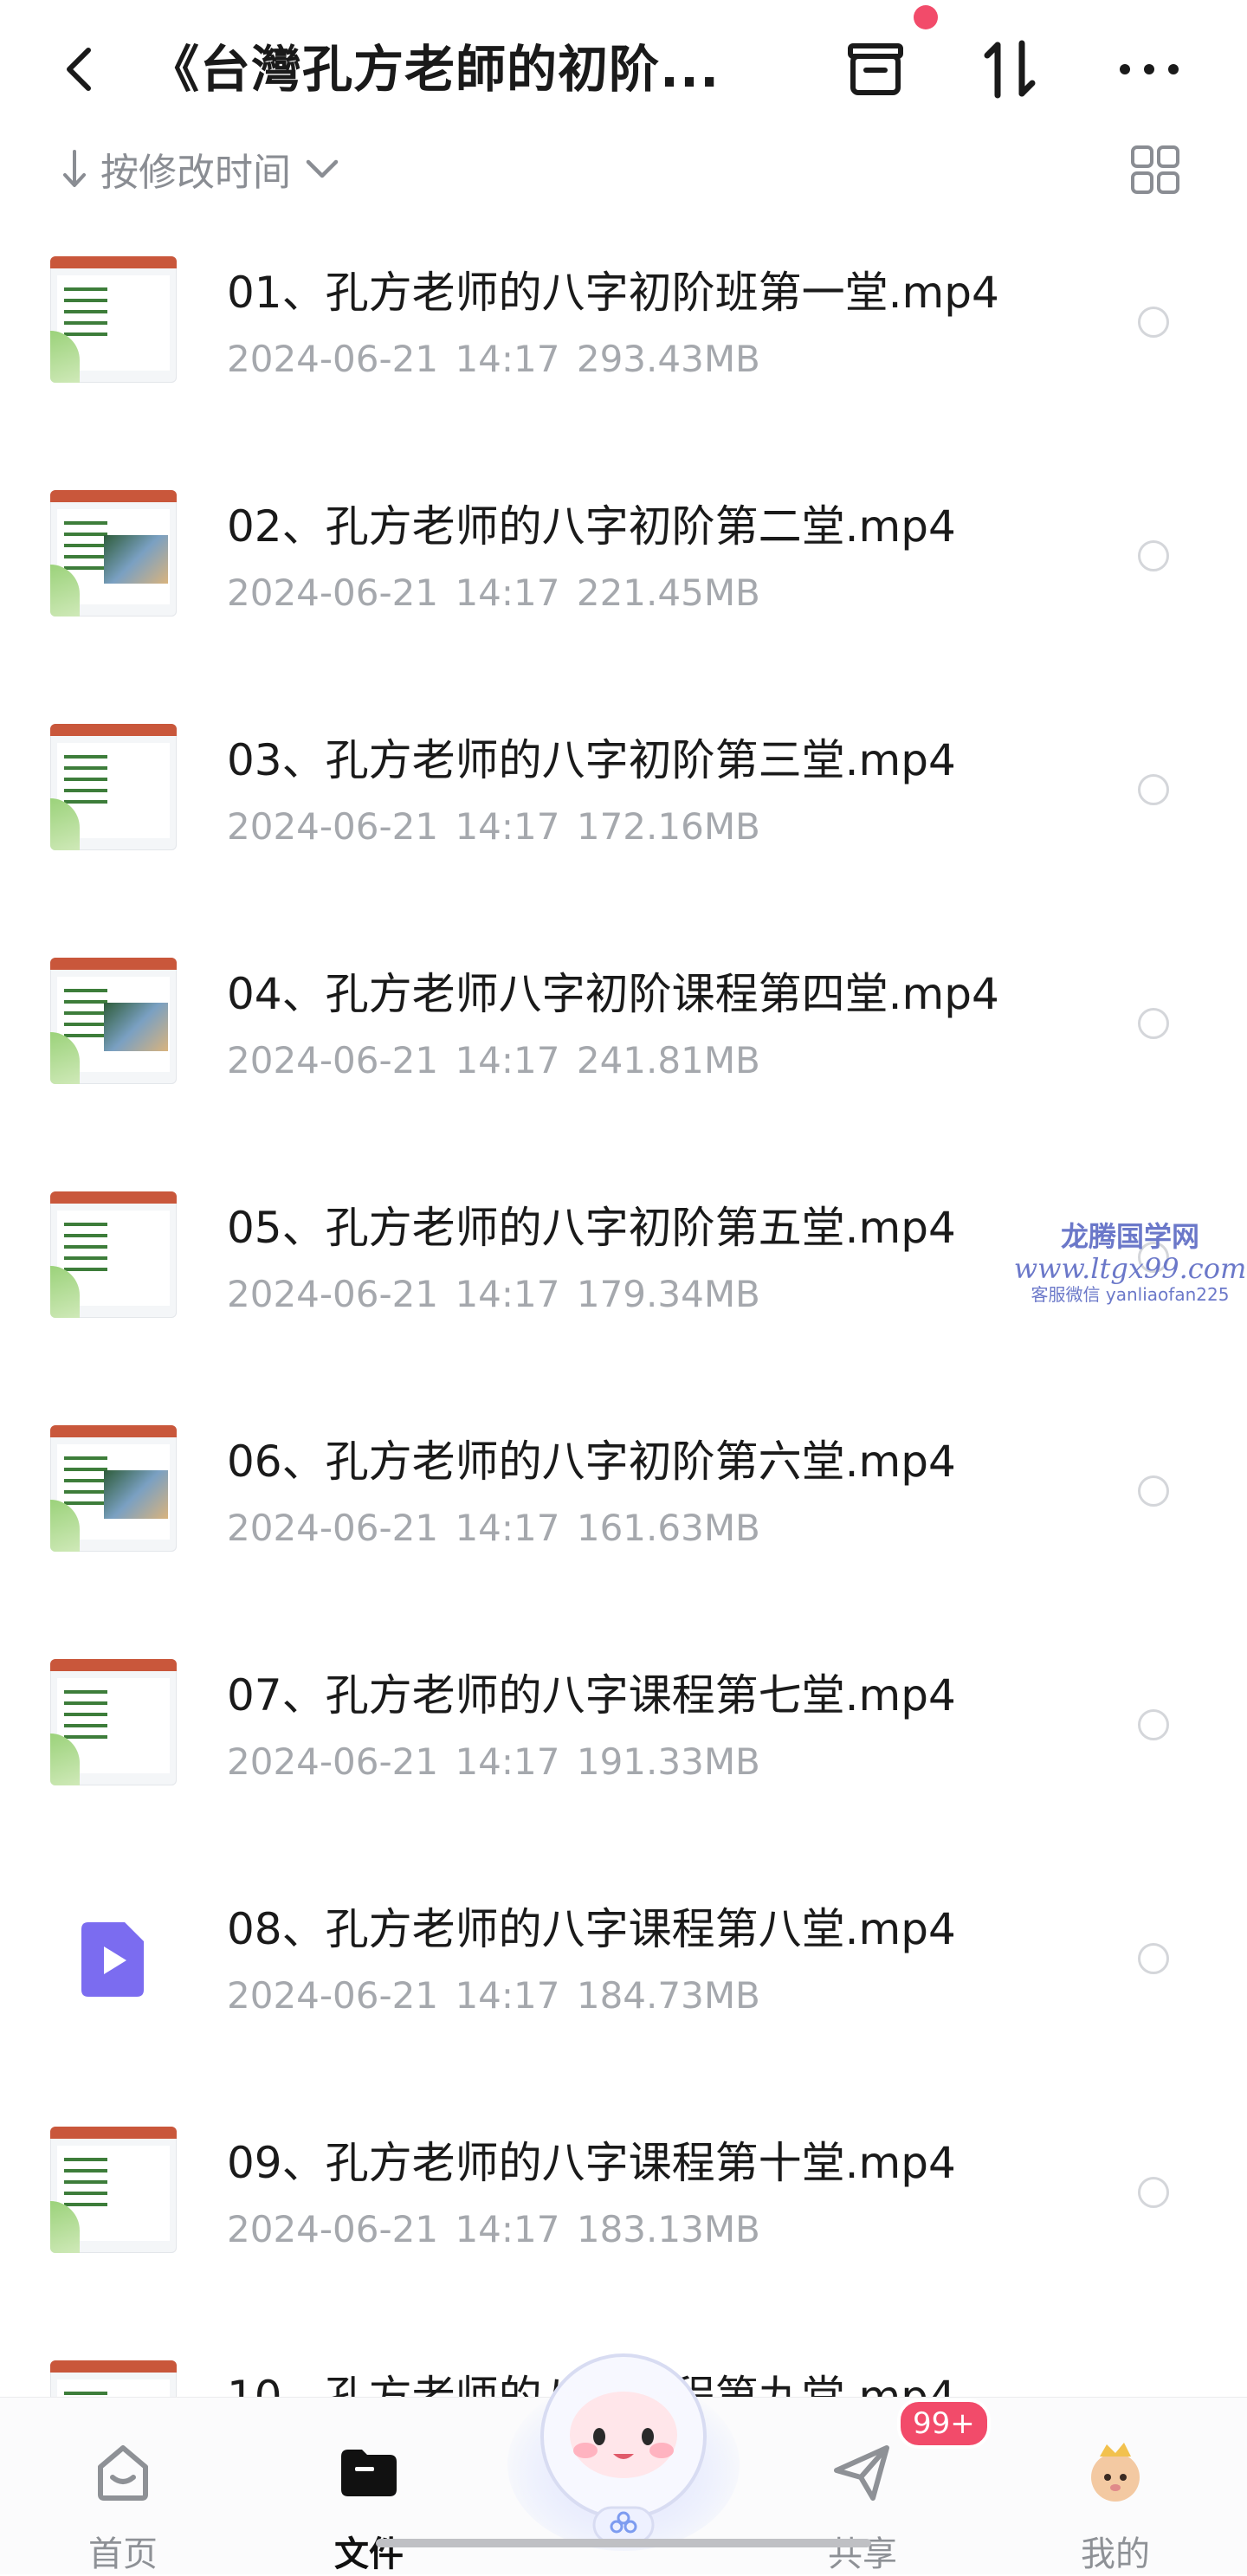 Image resolution: width=1247 pixels, height=2576 pixels. I want to click on video-file-icon, so click(113, 1956).